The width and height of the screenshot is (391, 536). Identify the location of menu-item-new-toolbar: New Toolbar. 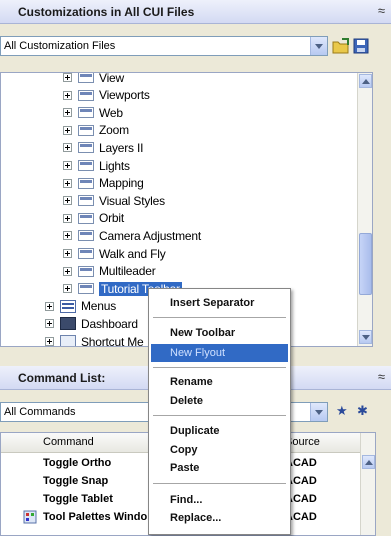
(219, 333).